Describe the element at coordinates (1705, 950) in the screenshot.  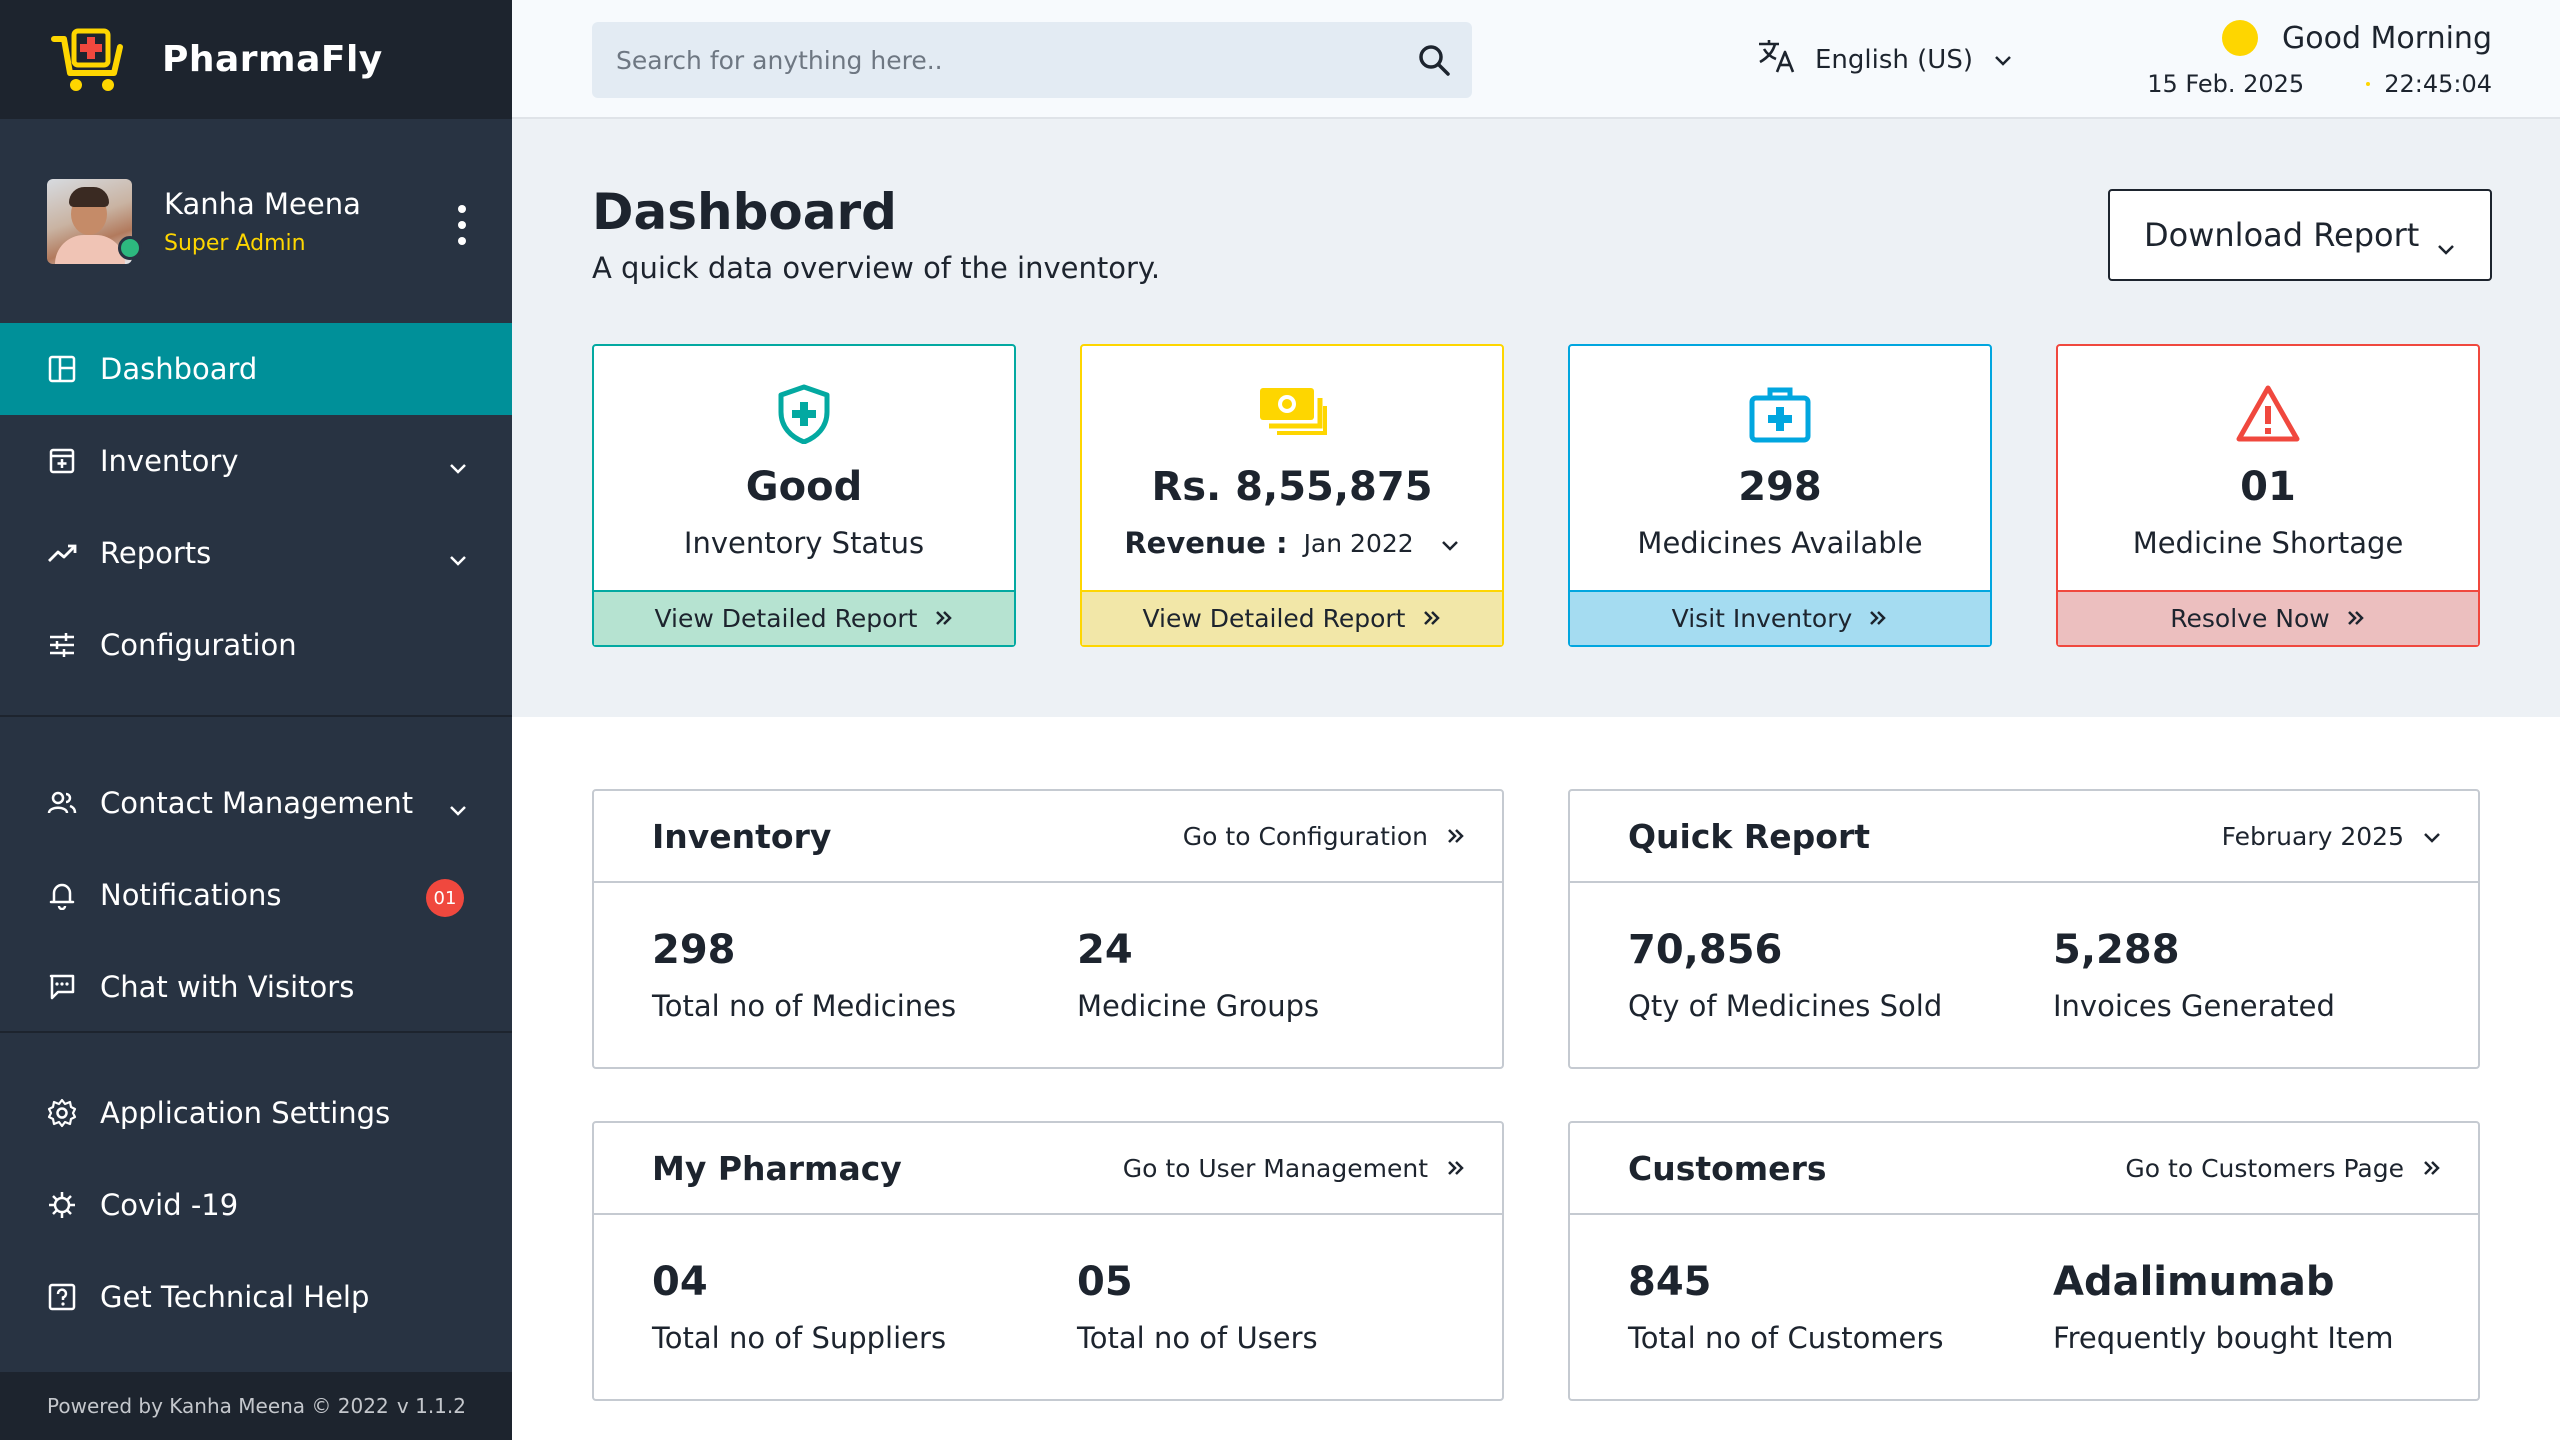
I see `metric-value: 70,856` at that location.